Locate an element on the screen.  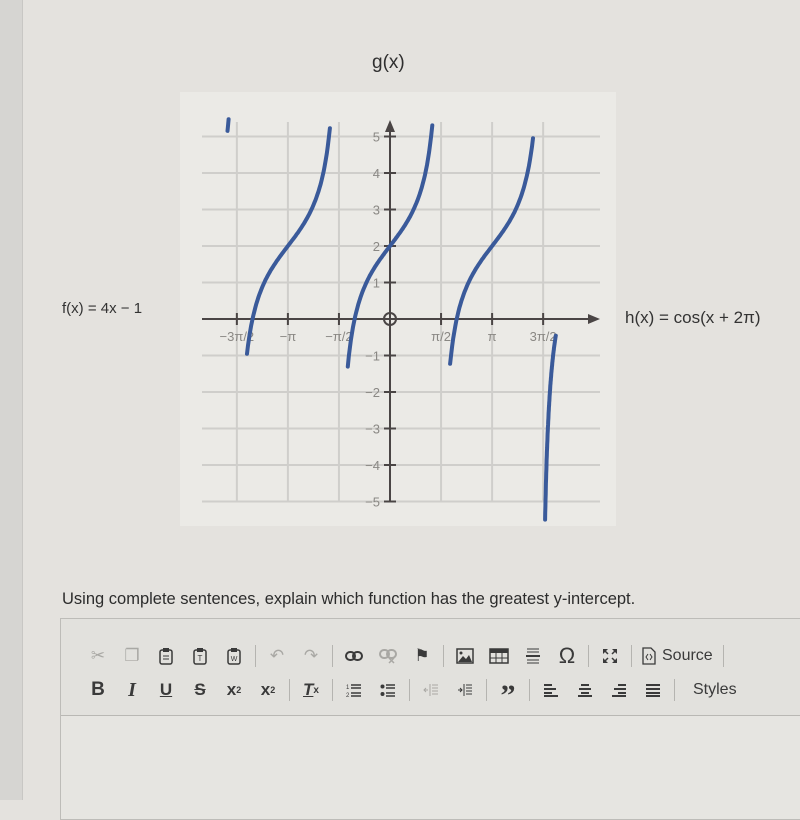
subscript-button: x2 is located at coordinates (234, 690).